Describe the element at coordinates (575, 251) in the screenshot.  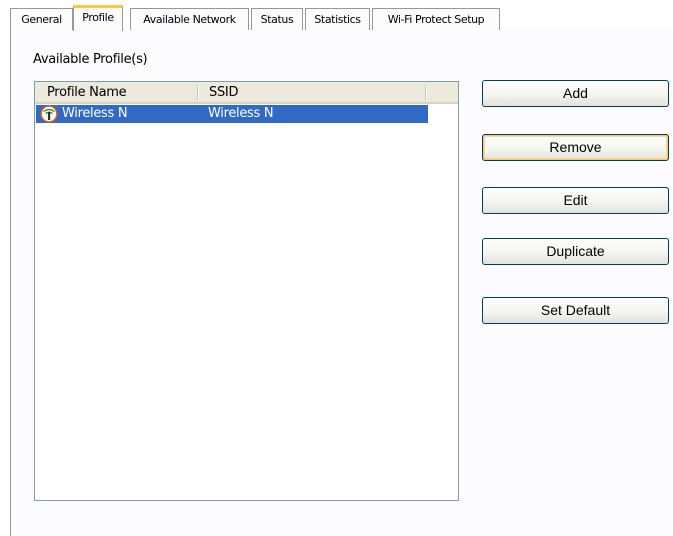
I see `duplicate-button: Duplicate` at that location.